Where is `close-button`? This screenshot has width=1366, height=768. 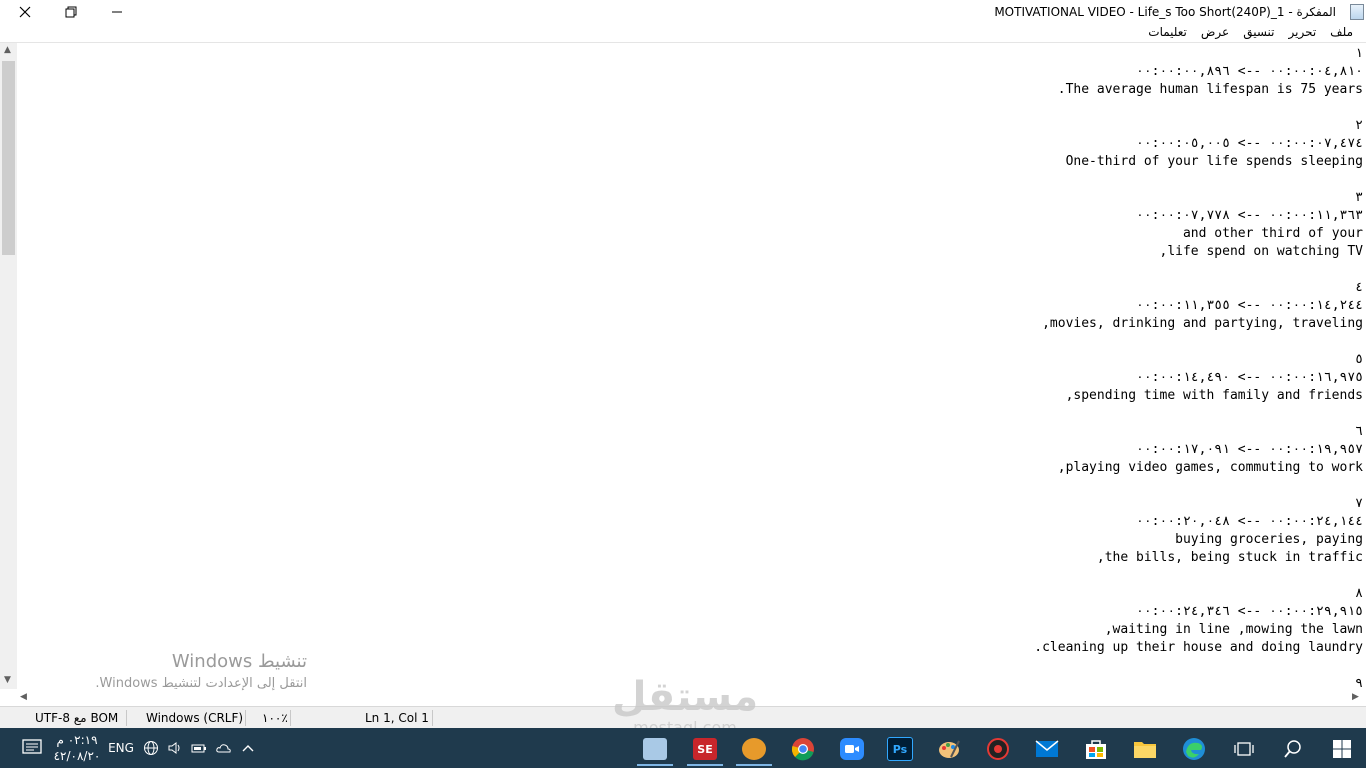
close-button is located at coordinates (25, 12).